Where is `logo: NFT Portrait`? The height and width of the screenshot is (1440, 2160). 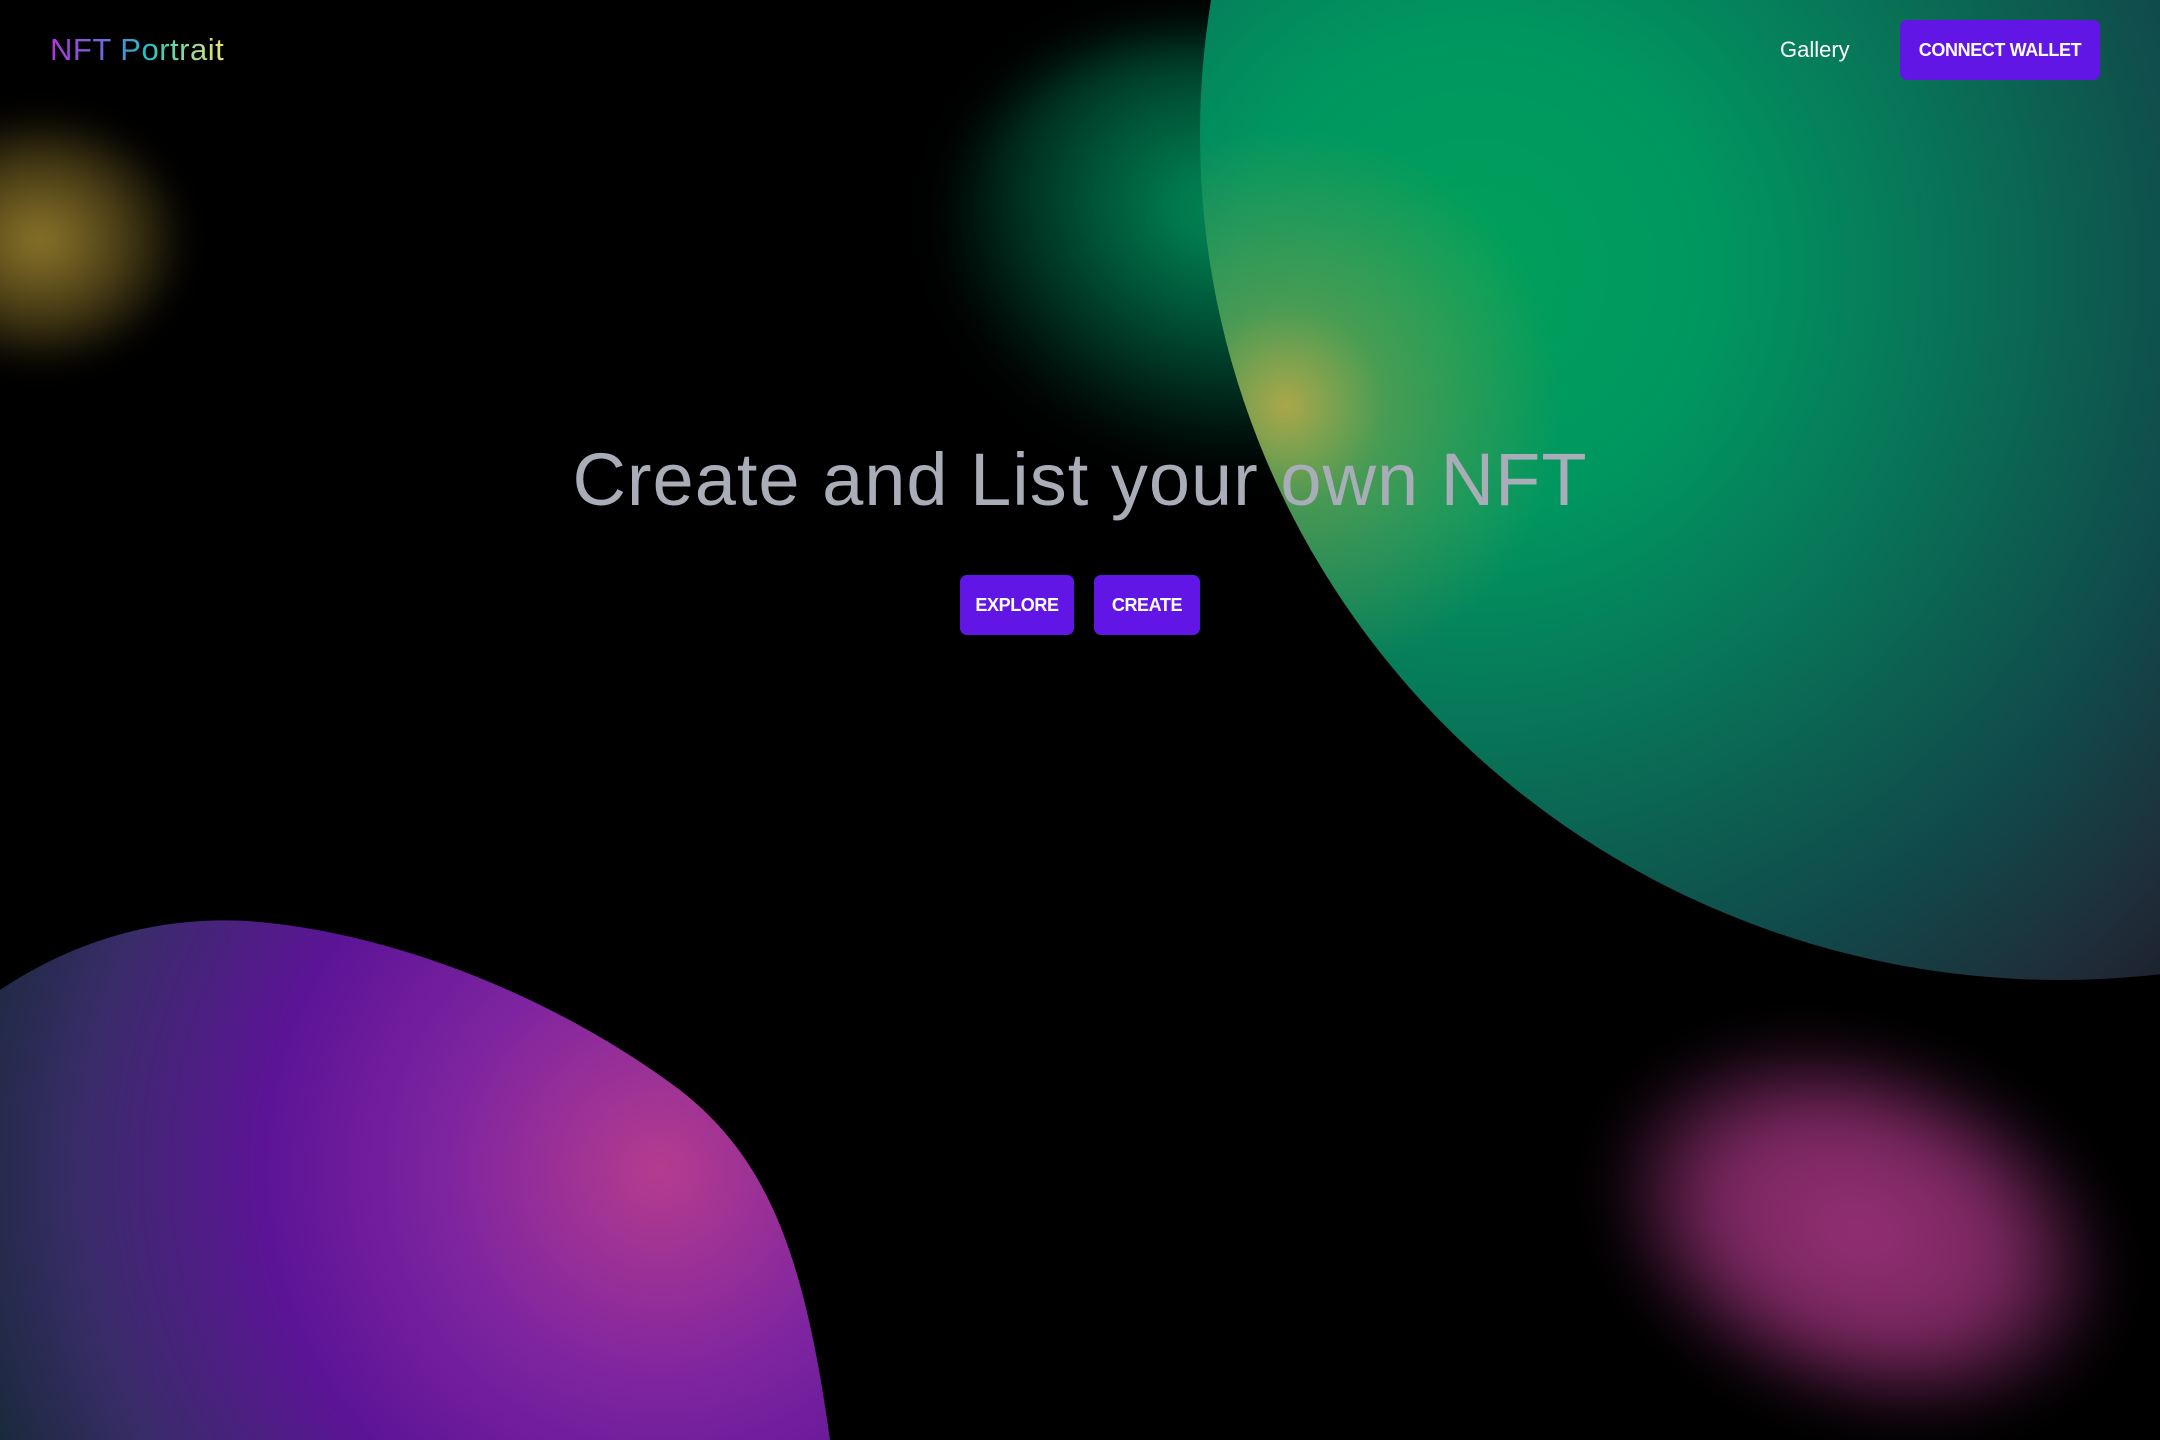
logo: NFT Portrait is located at coordinates (137, 50).